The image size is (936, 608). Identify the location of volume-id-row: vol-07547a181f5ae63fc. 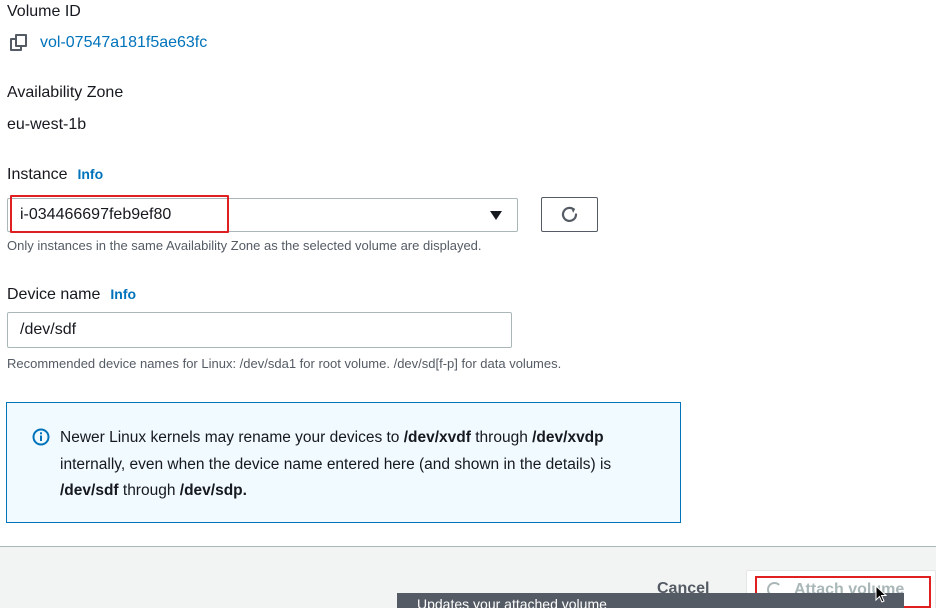
(108, 43).